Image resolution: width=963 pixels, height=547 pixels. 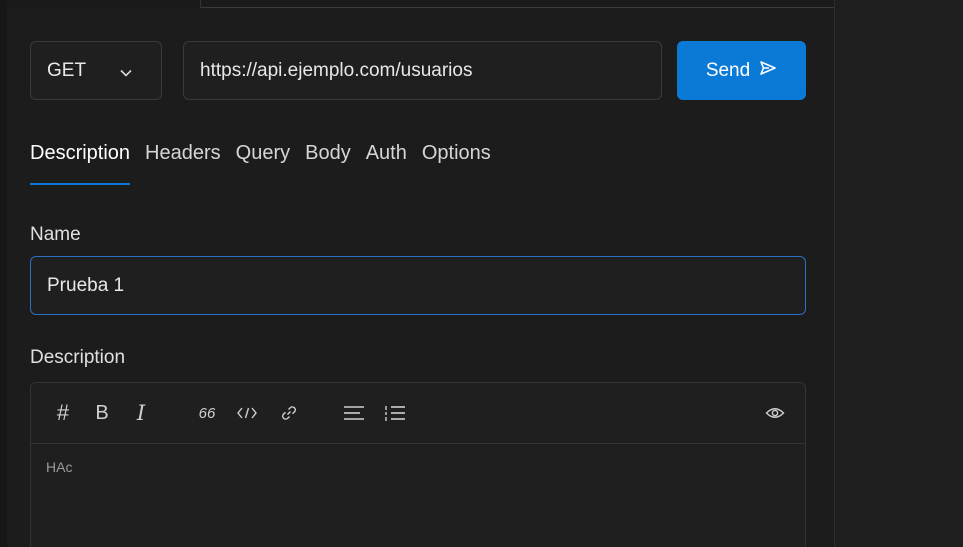 I want to click on url-input, so click(x=422, y=70).